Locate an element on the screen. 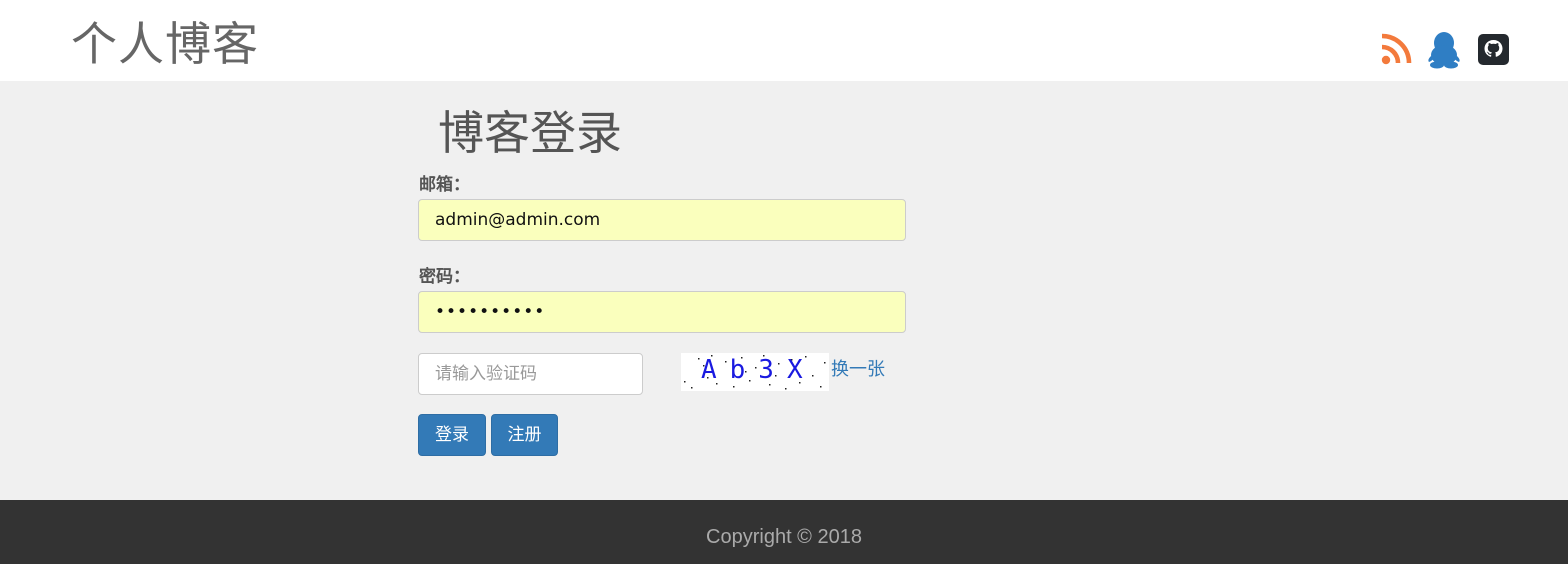 The width and height of the screenshot is (1568, 564). rss-link is located at coordinates (1396, 49).